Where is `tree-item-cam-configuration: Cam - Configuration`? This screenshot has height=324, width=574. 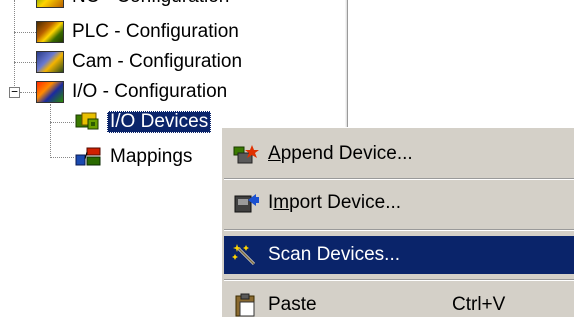 tree-item-cam-configuration: Cam - Configuration is located at coordinates (140, 62).